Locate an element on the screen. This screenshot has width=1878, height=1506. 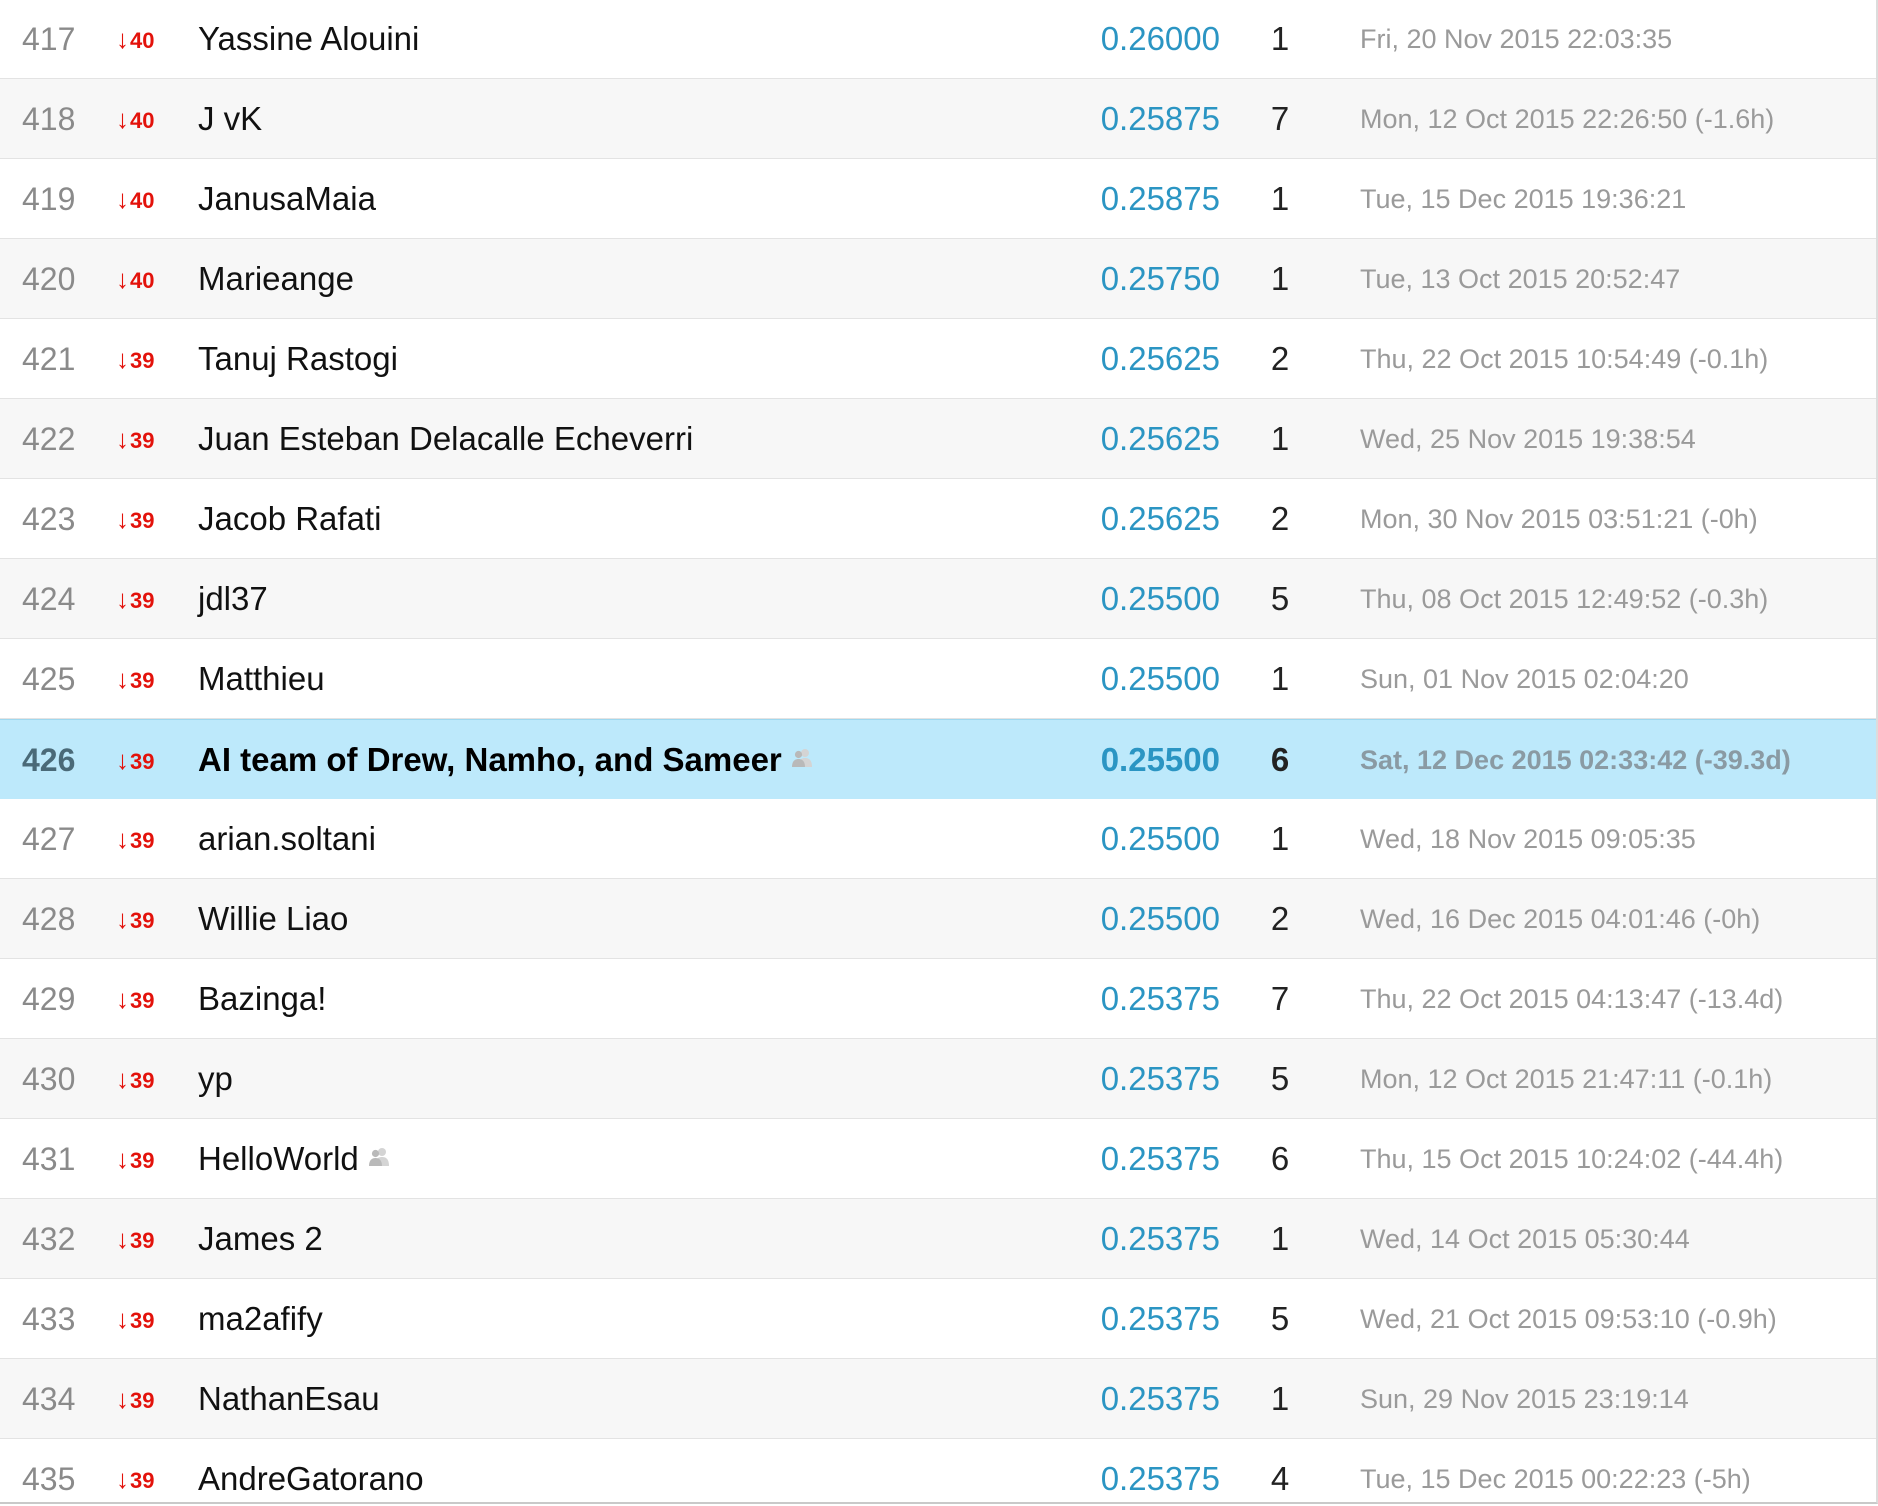
team-name-cell: Willie Liao is located at coordinates (628, 919).